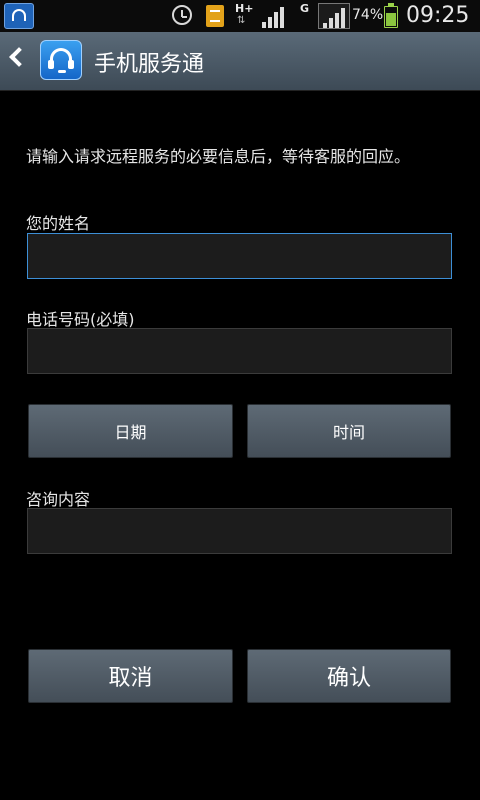 This screenshot has height=800, width=480. I want to click on sim-card-icon, so click(215, 16).